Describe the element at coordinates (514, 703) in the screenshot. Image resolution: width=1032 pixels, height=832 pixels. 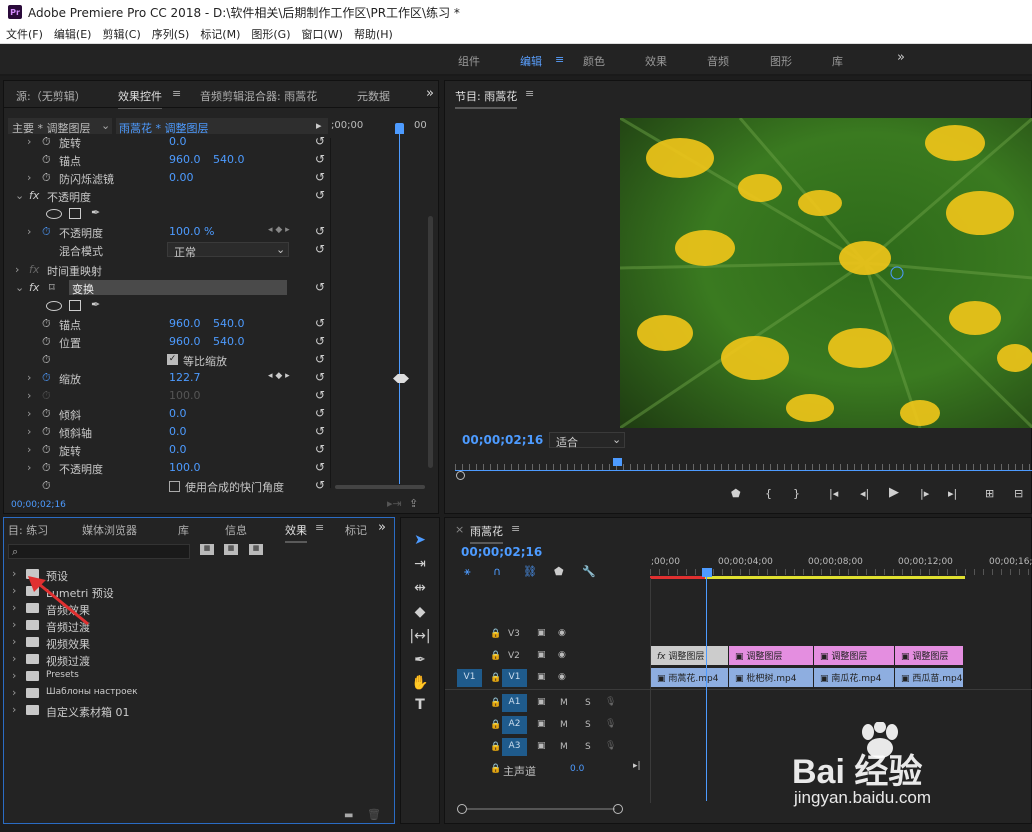
I see `track-a1-target: A1` at that location.